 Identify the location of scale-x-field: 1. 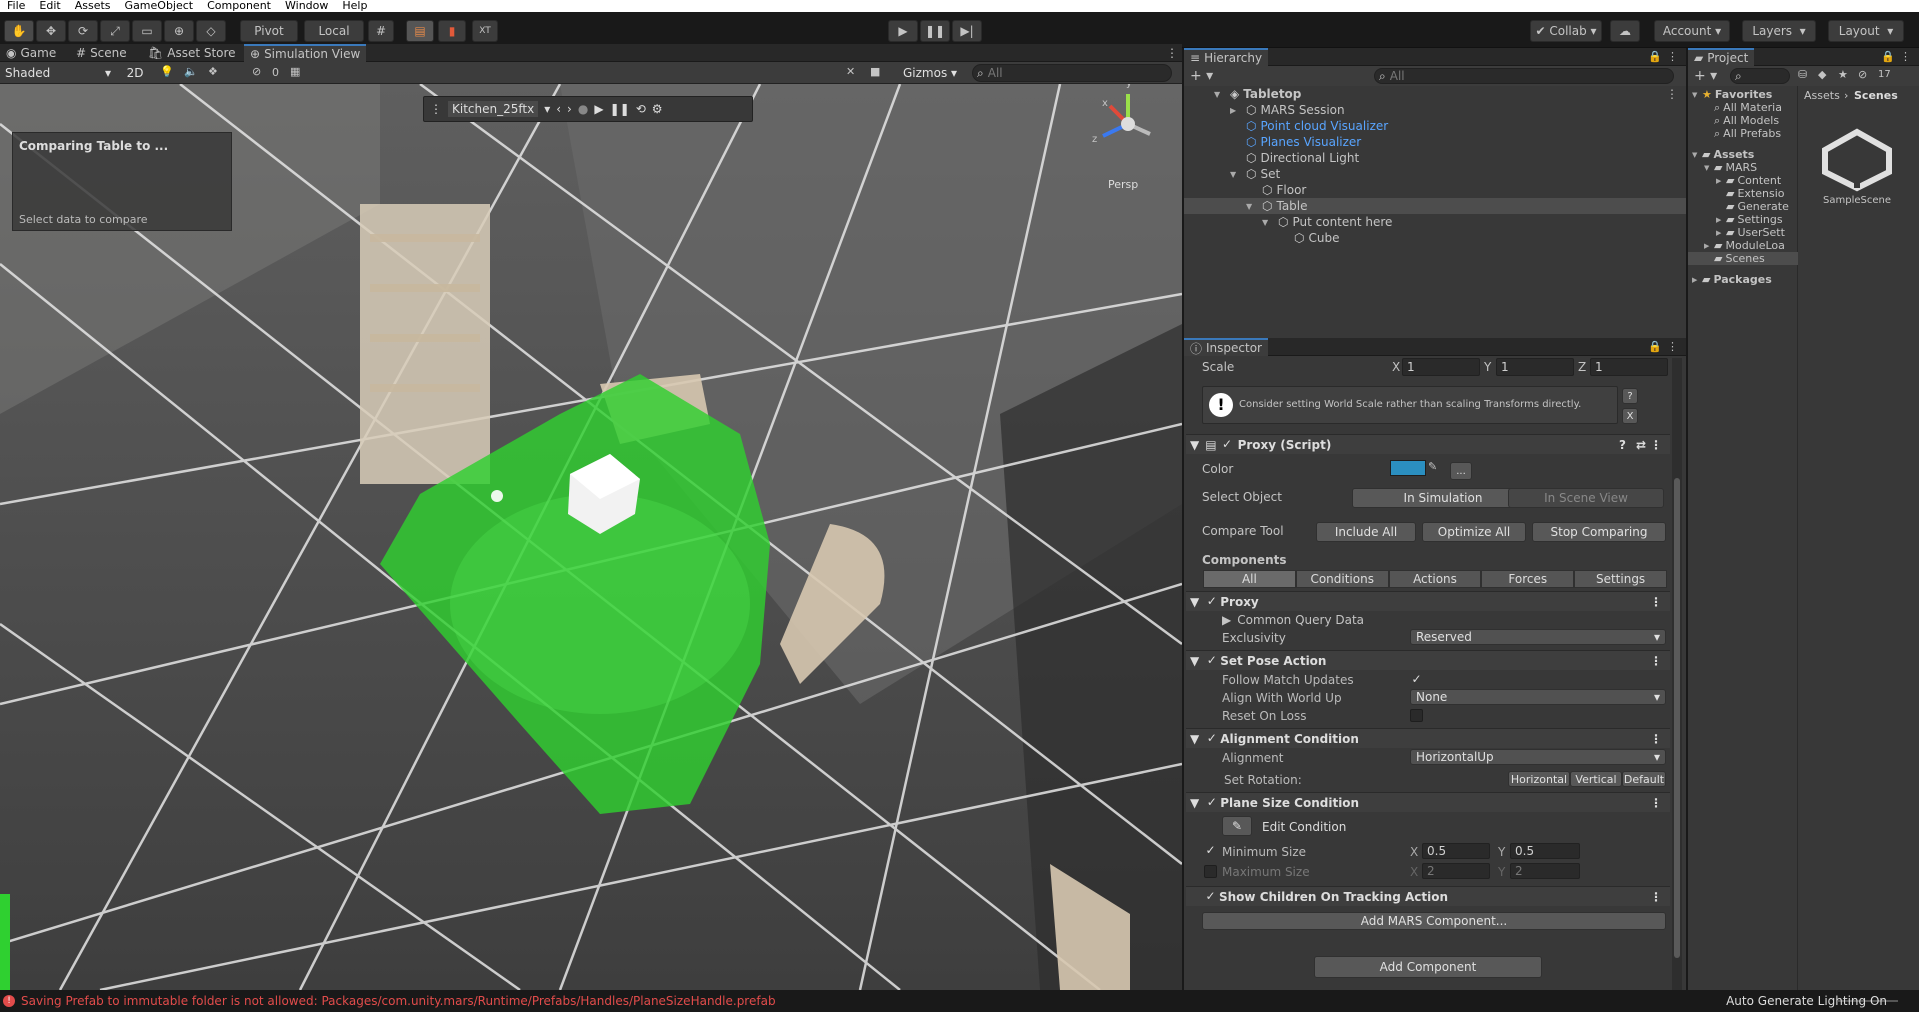
(1441, 367).